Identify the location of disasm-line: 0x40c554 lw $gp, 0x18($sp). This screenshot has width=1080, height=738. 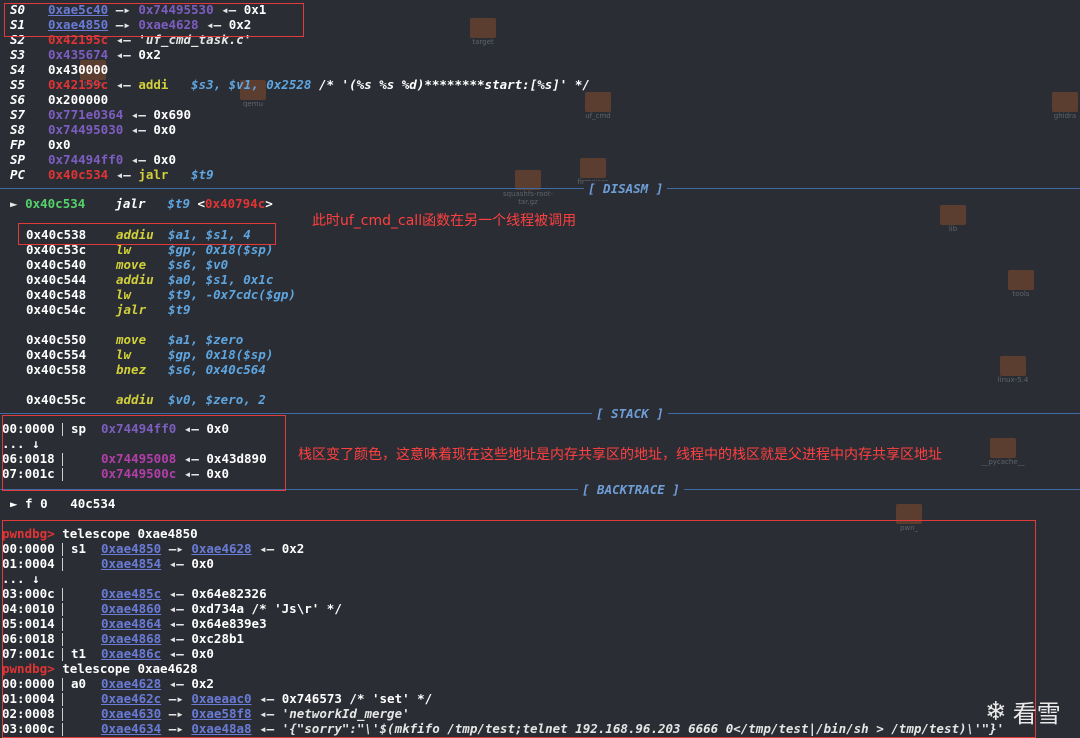
(136, 354).